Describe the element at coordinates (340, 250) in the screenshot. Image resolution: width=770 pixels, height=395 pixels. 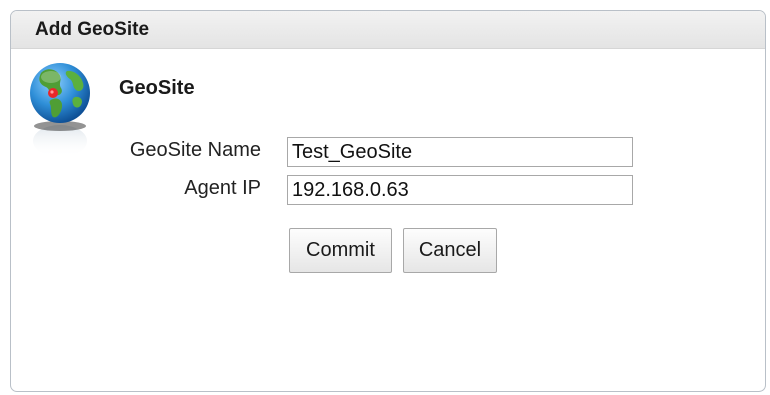
I see `commit-button: Commit` at that location.